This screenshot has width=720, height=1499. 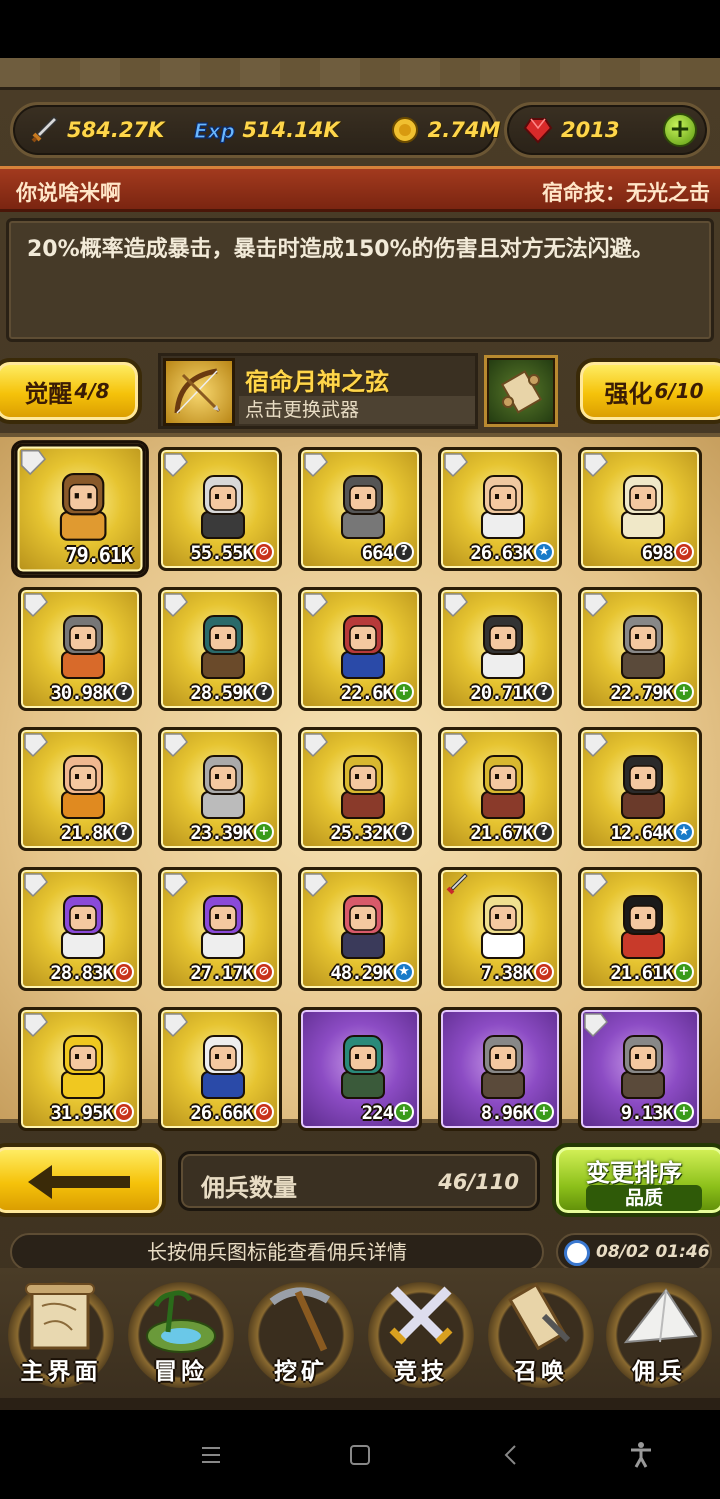 I want to click on mercenary-power: 26.66K, so click(x=222, y=1113).